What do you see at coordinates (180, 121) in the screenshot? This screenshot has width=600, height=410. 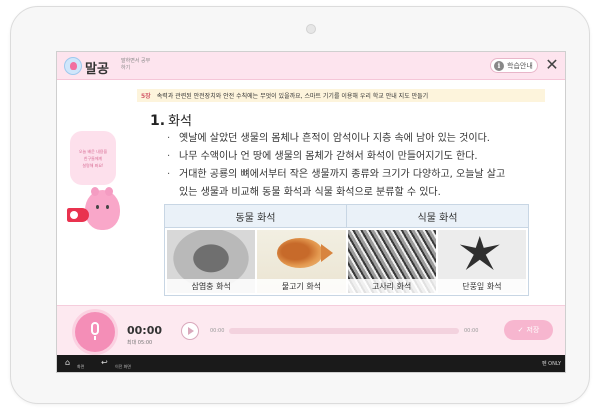 I see `section-title: 화석` at bounding box center [180, 121].